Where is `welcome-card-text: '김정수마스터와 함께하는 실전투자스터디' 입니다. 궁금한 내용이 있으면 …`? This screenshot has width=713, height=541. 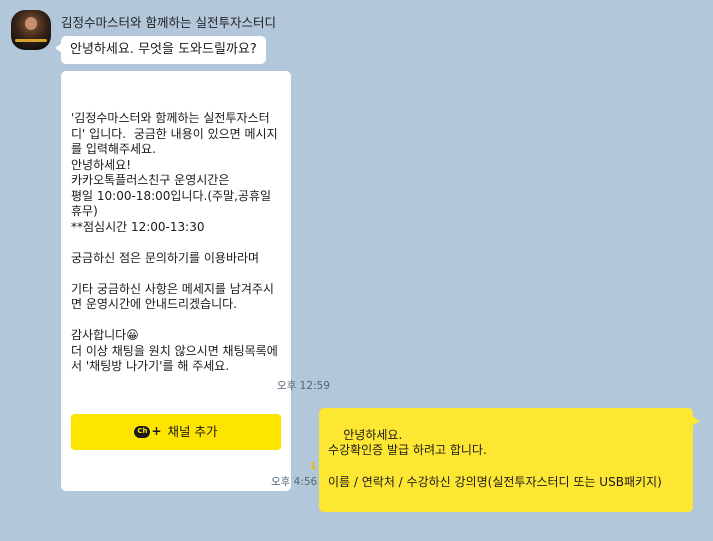
welcome-card-text: '김정수마스터와 함께하는 실전투자스터디' 입니다. 궁금한 내용이 있으면 … is located at coordinates (174, 242).